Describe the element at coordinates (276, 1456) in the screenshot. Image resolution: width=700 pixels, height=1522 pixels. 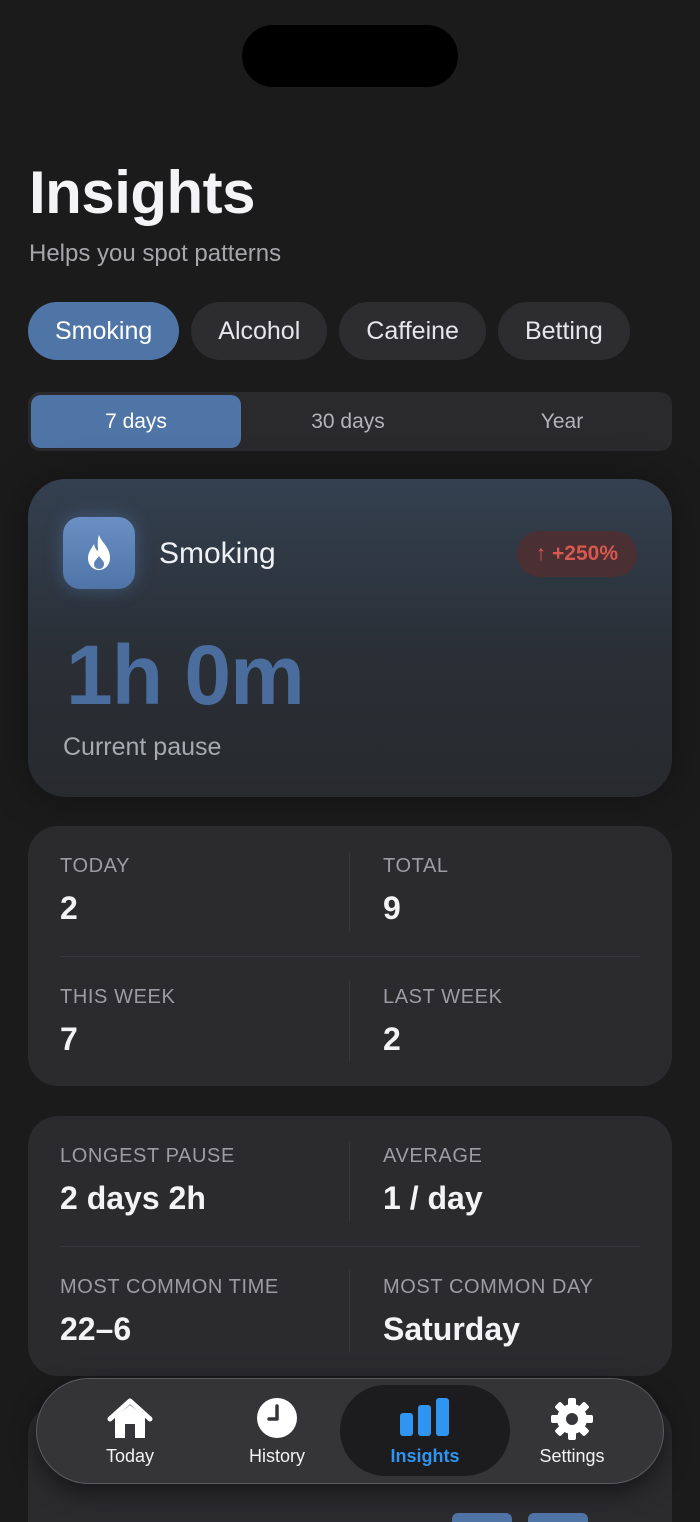
I see `tab-label: History` at that location.